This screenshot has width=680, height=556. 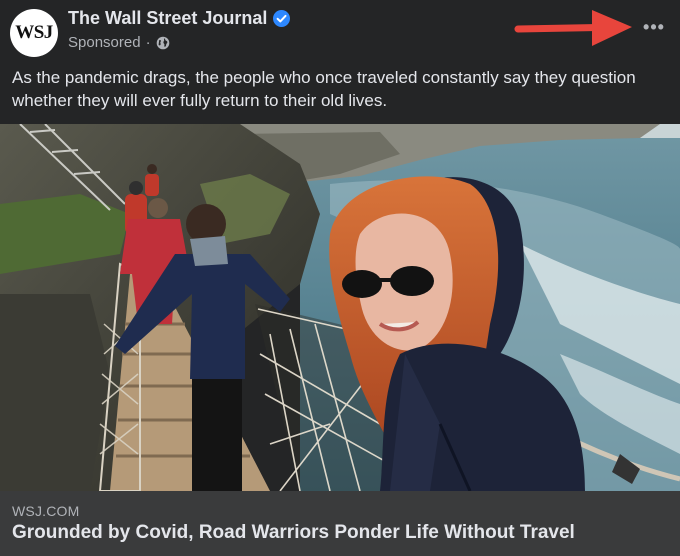 I want to click on verified-badge-icon, so click(x=282, y=18).